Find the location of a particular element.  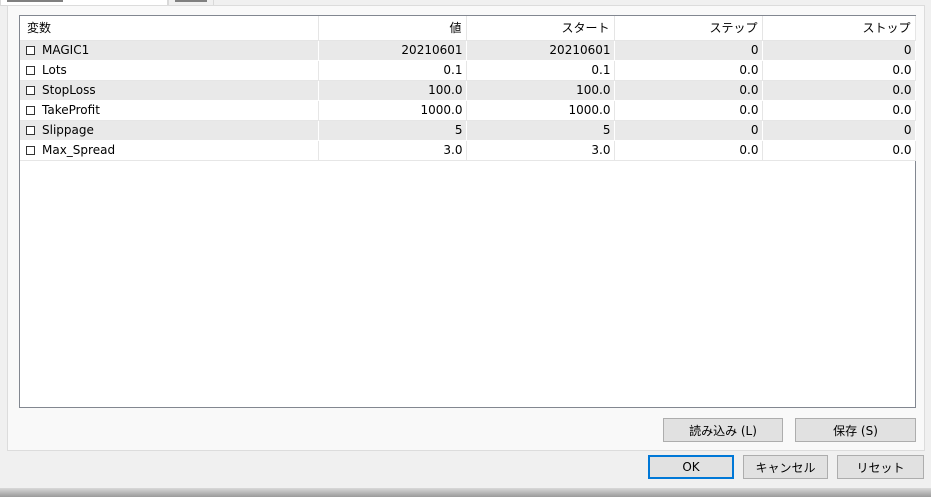

column-header-step: ステップ is located at coordinates (688, 28).